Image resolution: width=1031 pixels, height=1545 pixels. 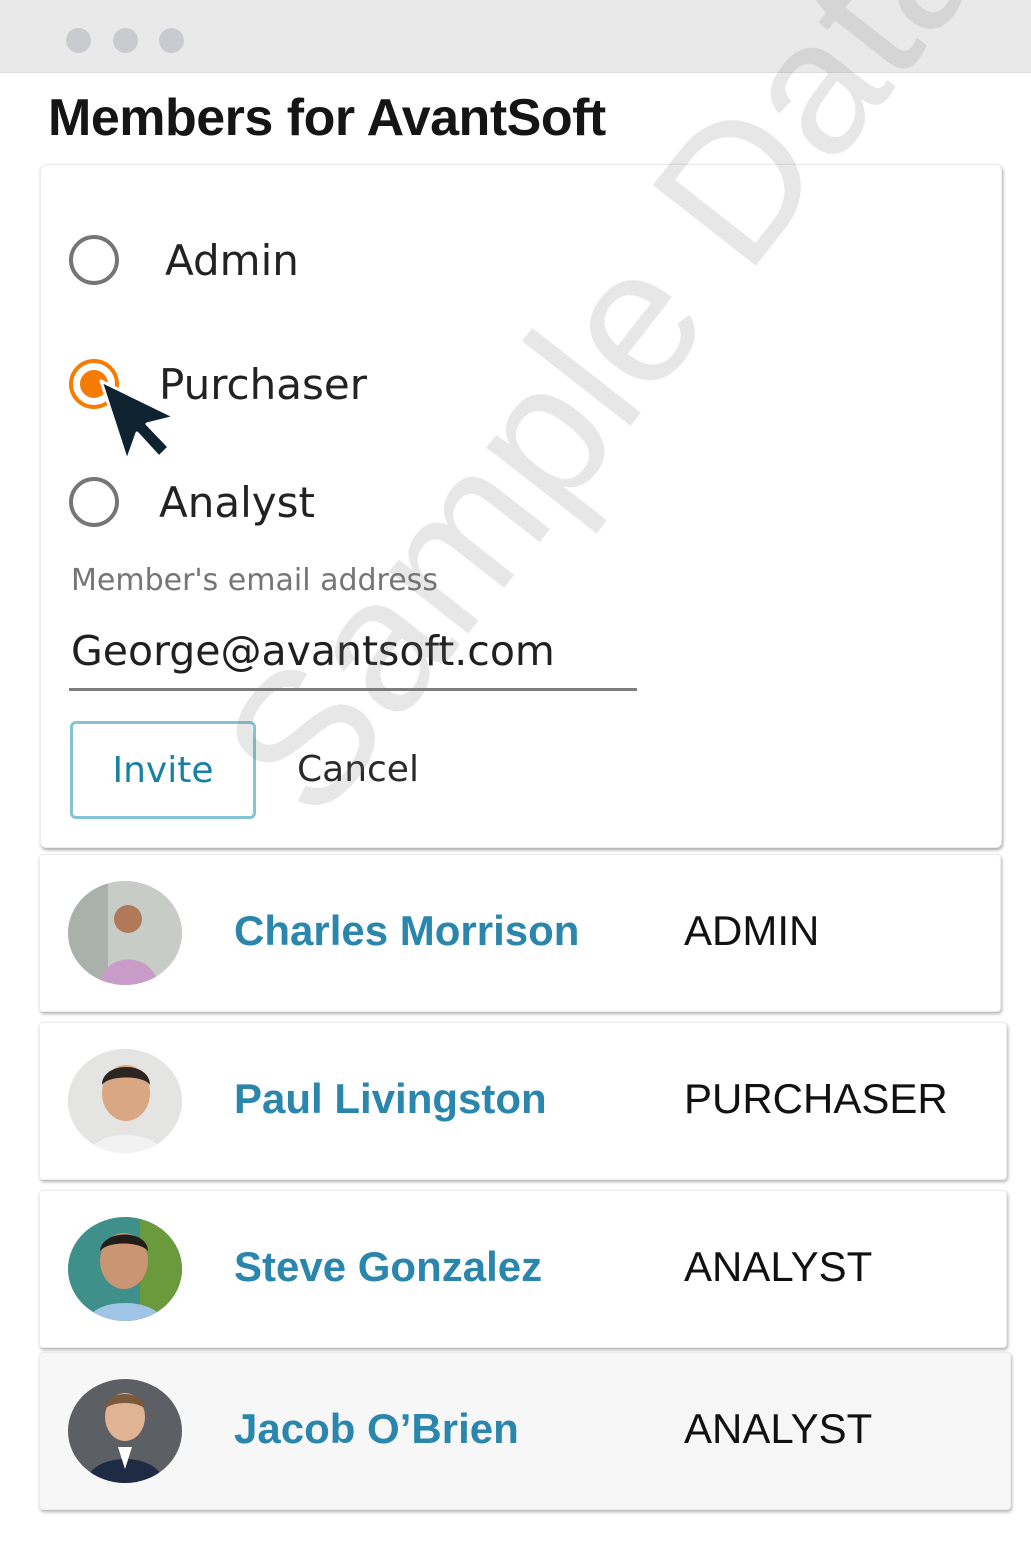 I want to click on member-role: ADMIN, so click(x=752, y=930).